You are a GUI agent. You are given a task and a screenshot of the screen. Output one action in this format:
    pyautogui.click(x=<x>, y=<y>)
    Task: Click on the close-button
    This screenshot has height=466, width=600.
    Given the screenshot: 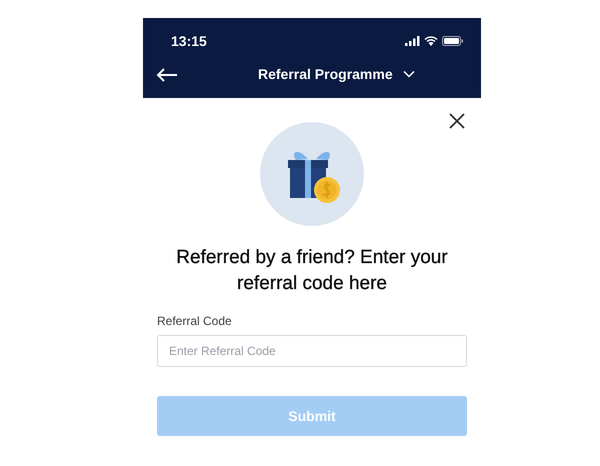 What is the action you would take?
    pyautogui.click(x=457, y=121)
    